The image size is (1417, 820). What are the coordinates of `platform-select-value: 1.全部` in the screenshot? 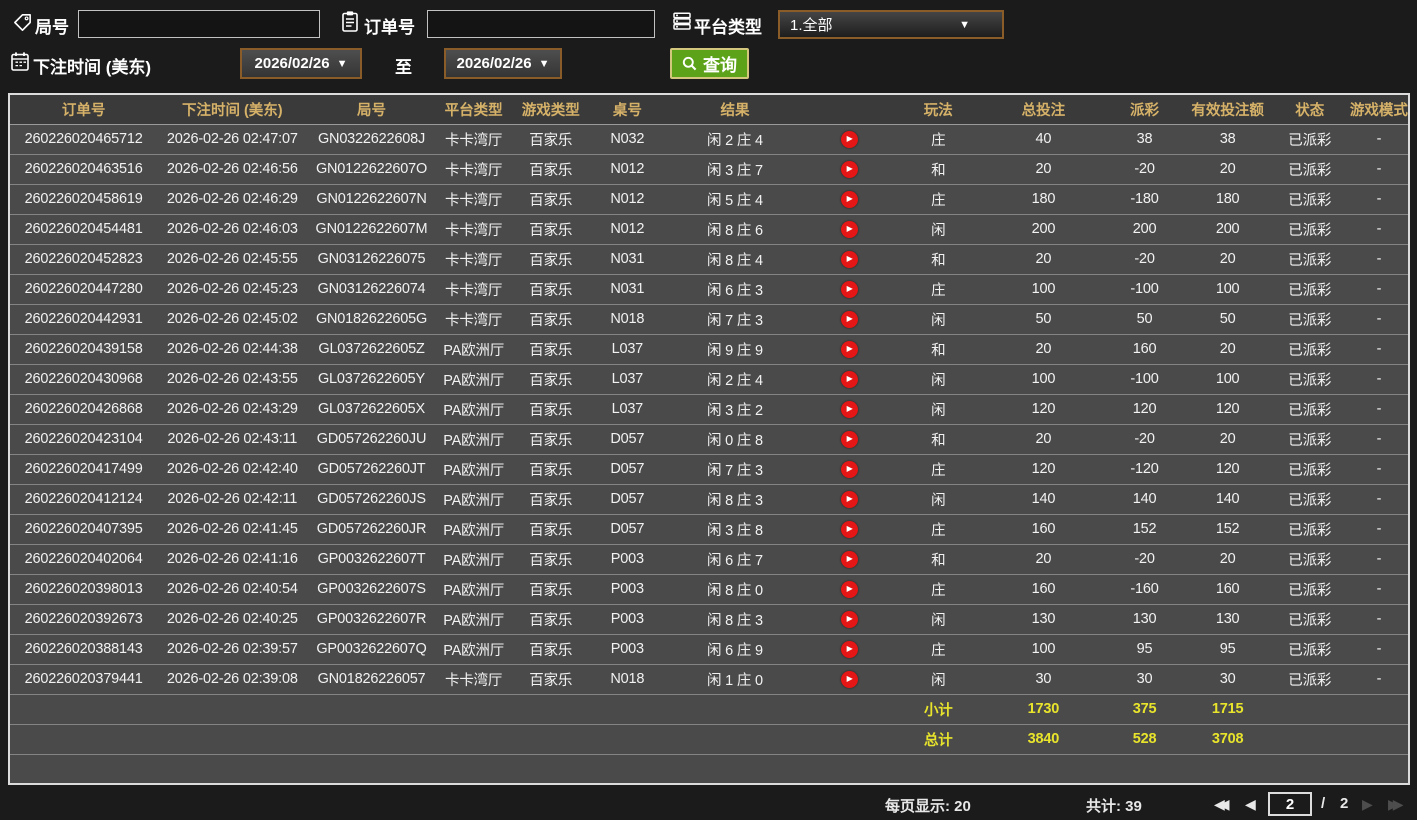 It's located at (811, 25).